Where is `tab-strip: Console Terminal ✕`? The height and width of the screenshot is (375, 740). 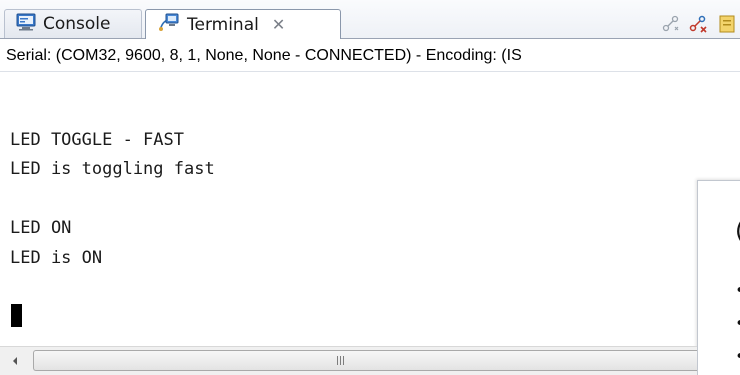 tab-strip: Console Terminal ✕ is located at coordinates (370, 19).